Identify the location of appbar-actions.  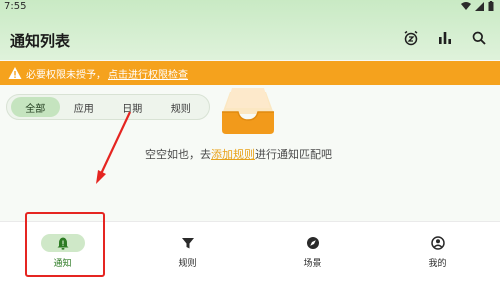
(445, 38).